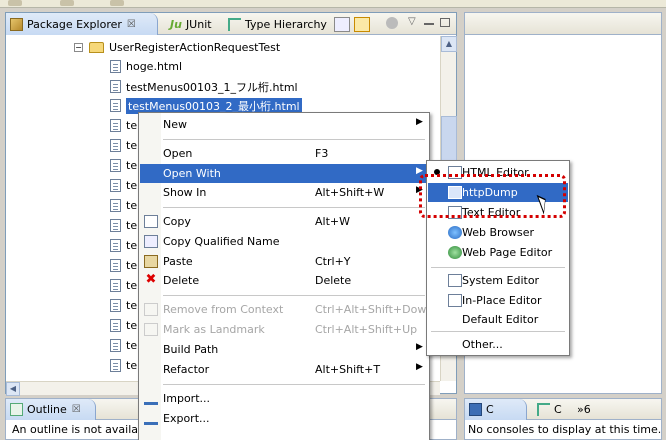 The width and height of the screenshot is (666, 440). Describe the element at coordinates (191, 349) in the screenshot. I see `menu-item-label: Build Path` at that location.